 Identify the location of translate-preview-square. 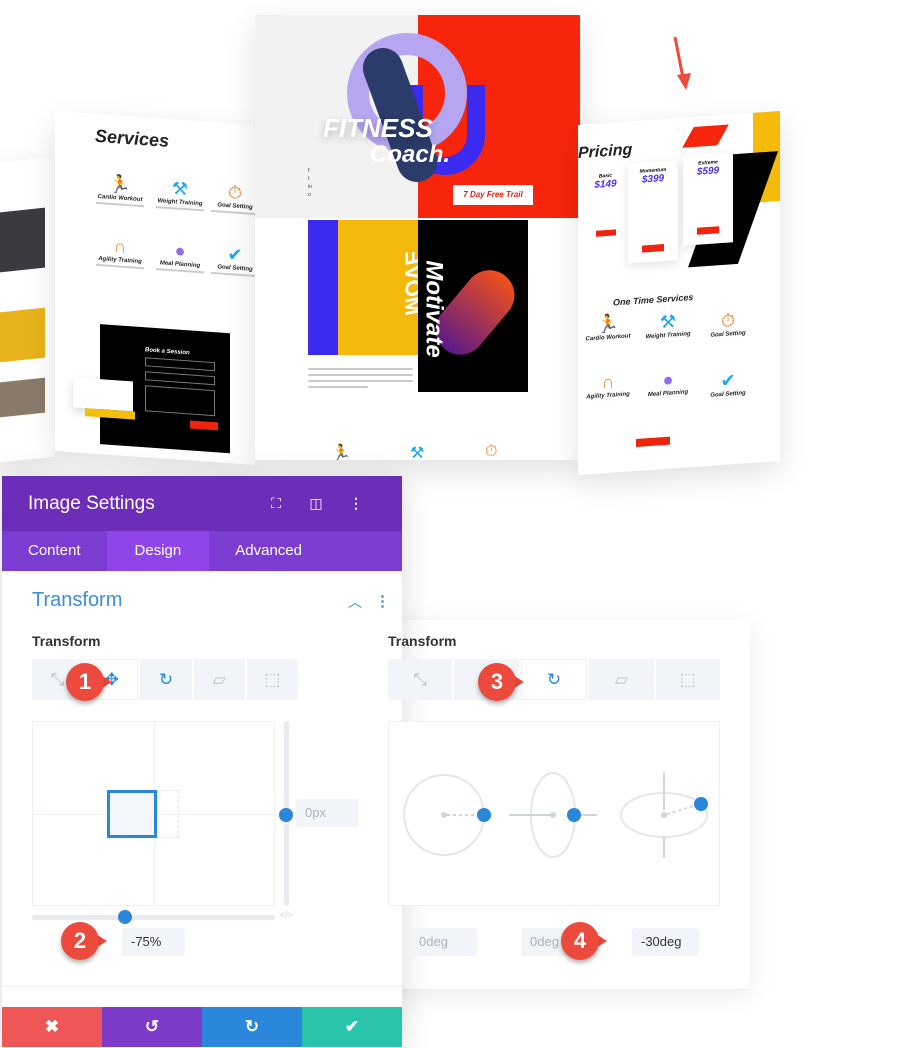
(132, 814).